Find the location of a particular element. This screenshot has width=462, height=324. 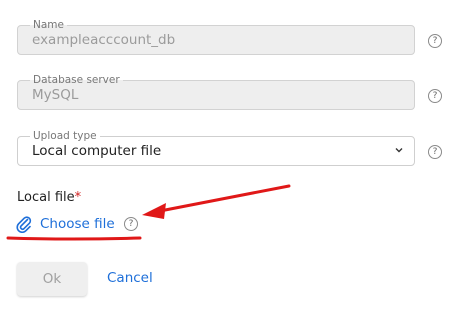

annotation-arrow-shaft is located at coordinates (224, 198).